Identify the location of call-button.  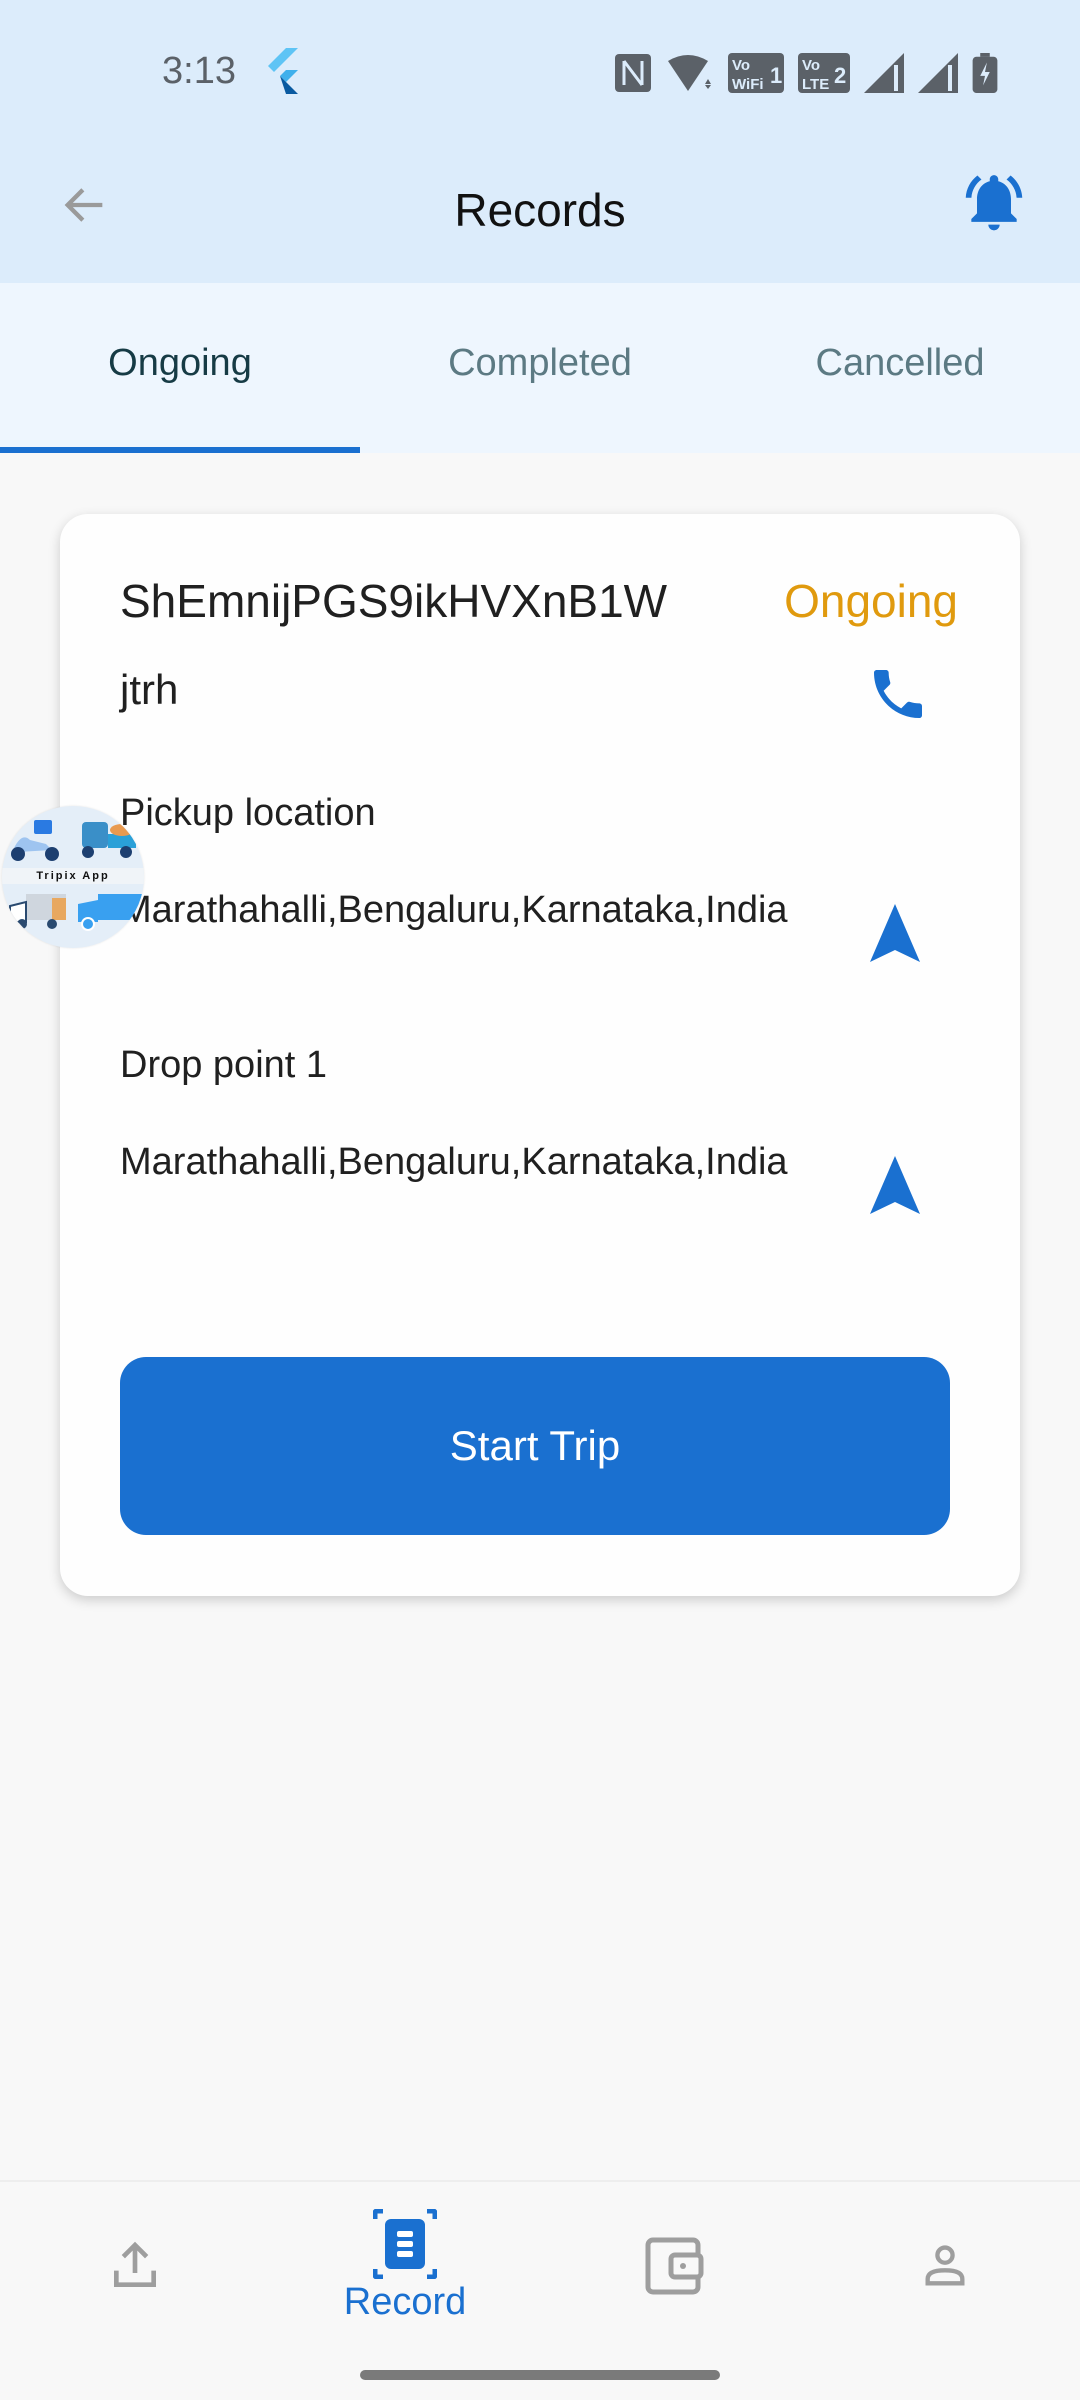
(898, 694).